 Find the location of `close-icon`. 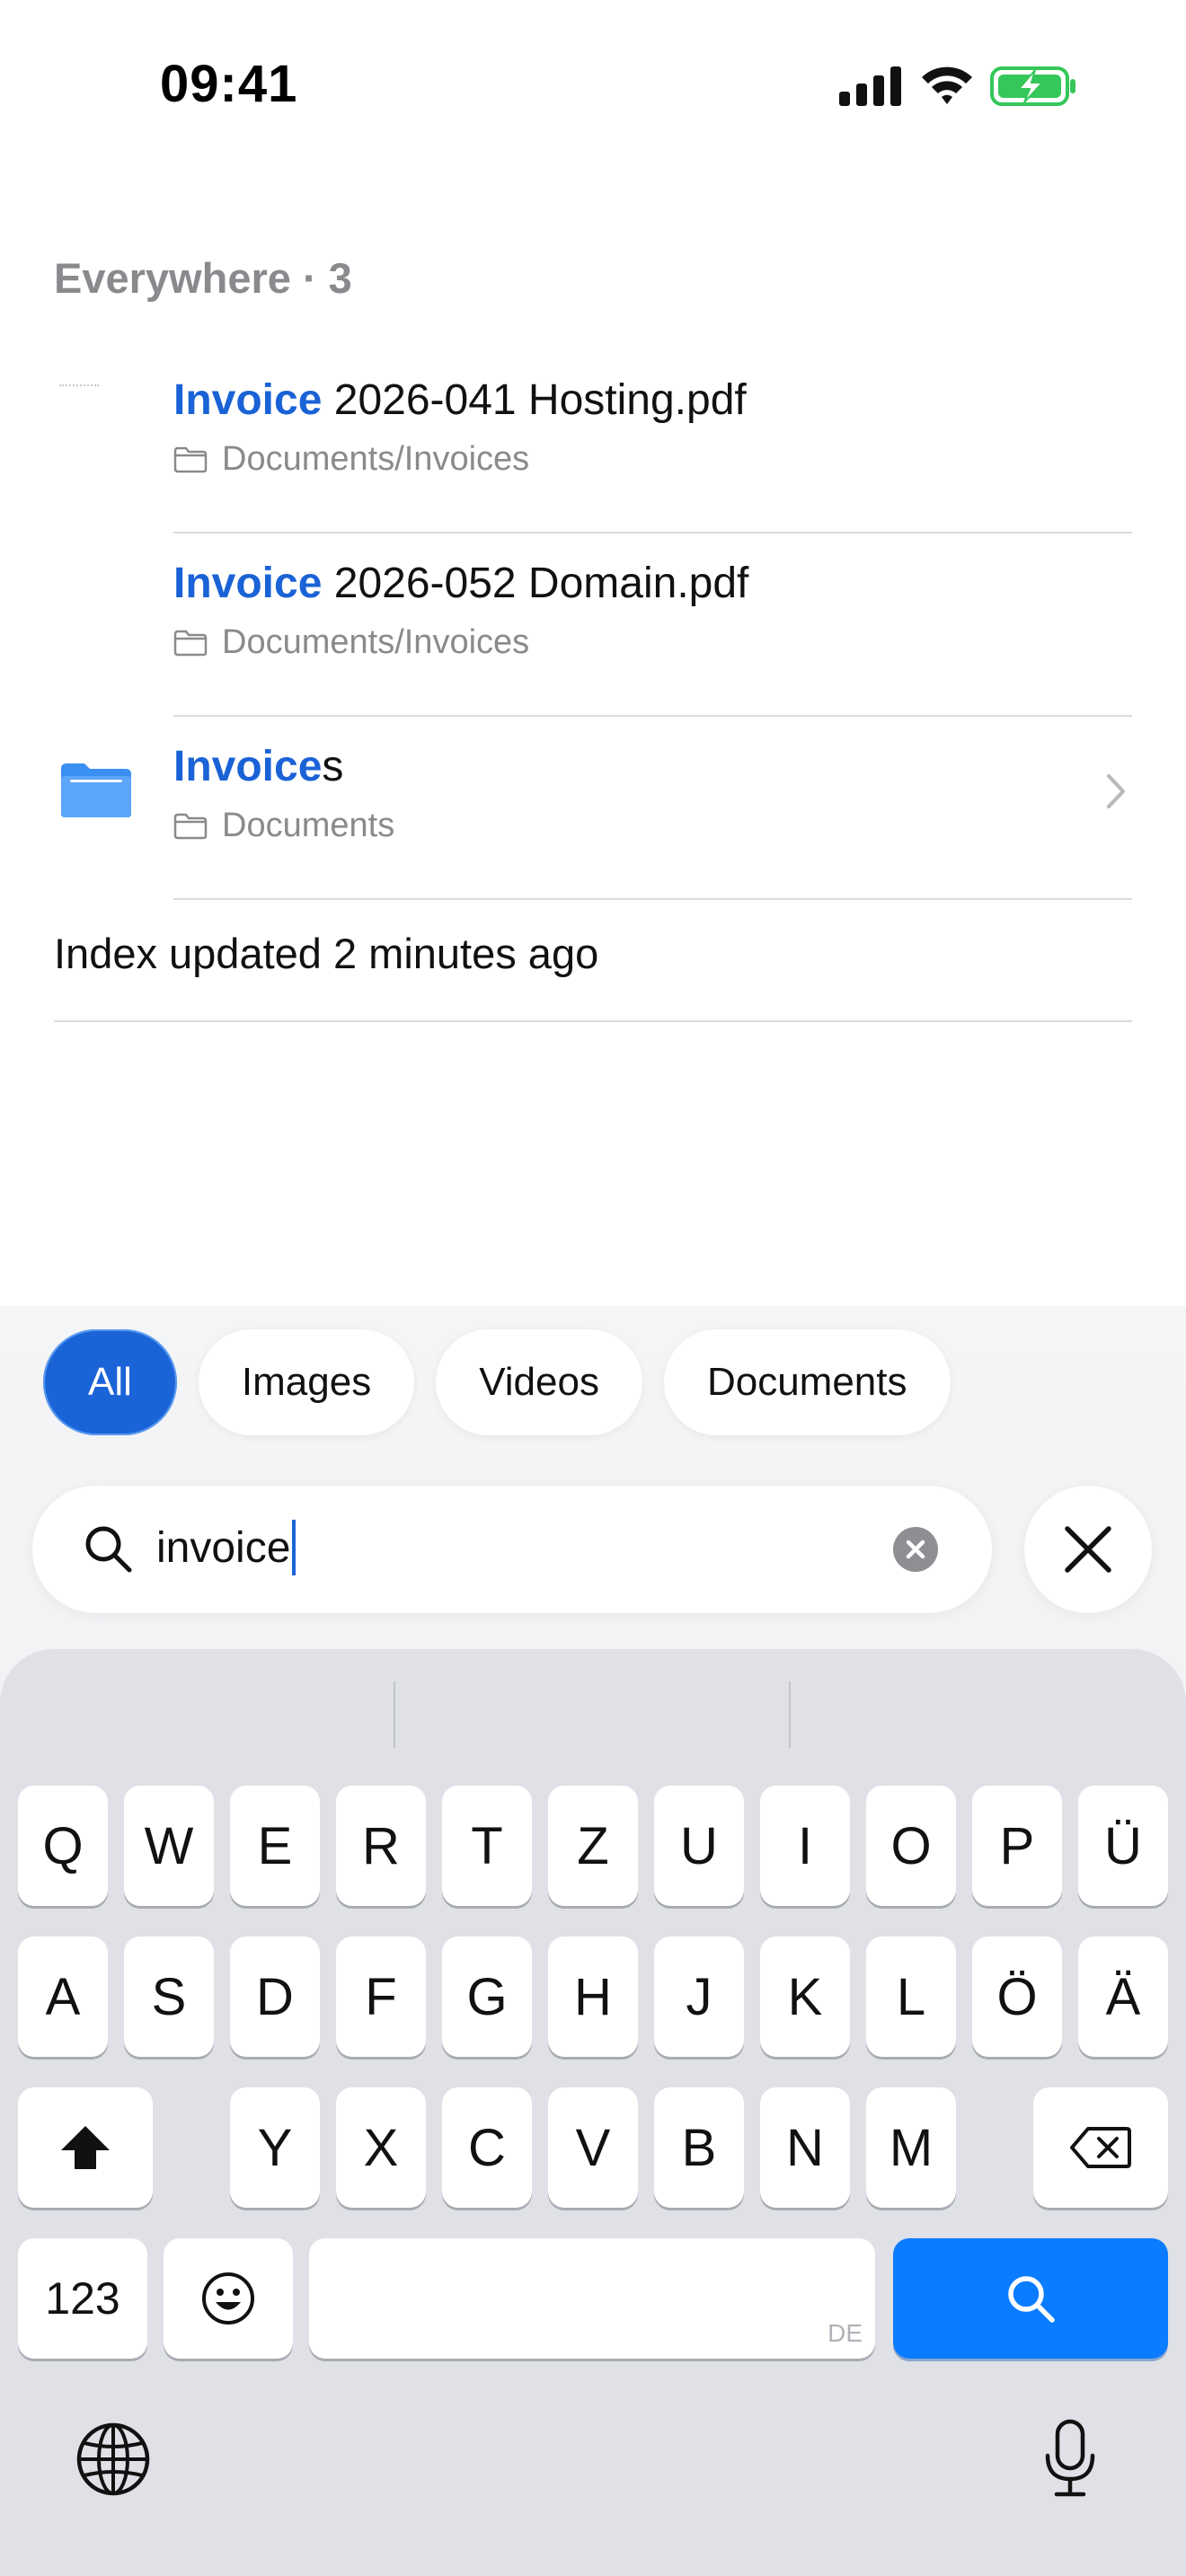

close-icon is located at coordinates (1088, 1549).